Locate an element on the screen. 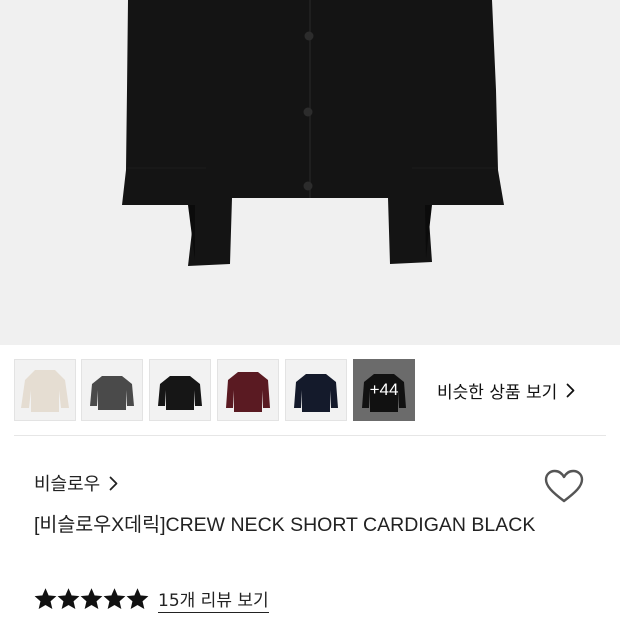  brand-link: 비슬로우 is located at coordinates (76, 483).